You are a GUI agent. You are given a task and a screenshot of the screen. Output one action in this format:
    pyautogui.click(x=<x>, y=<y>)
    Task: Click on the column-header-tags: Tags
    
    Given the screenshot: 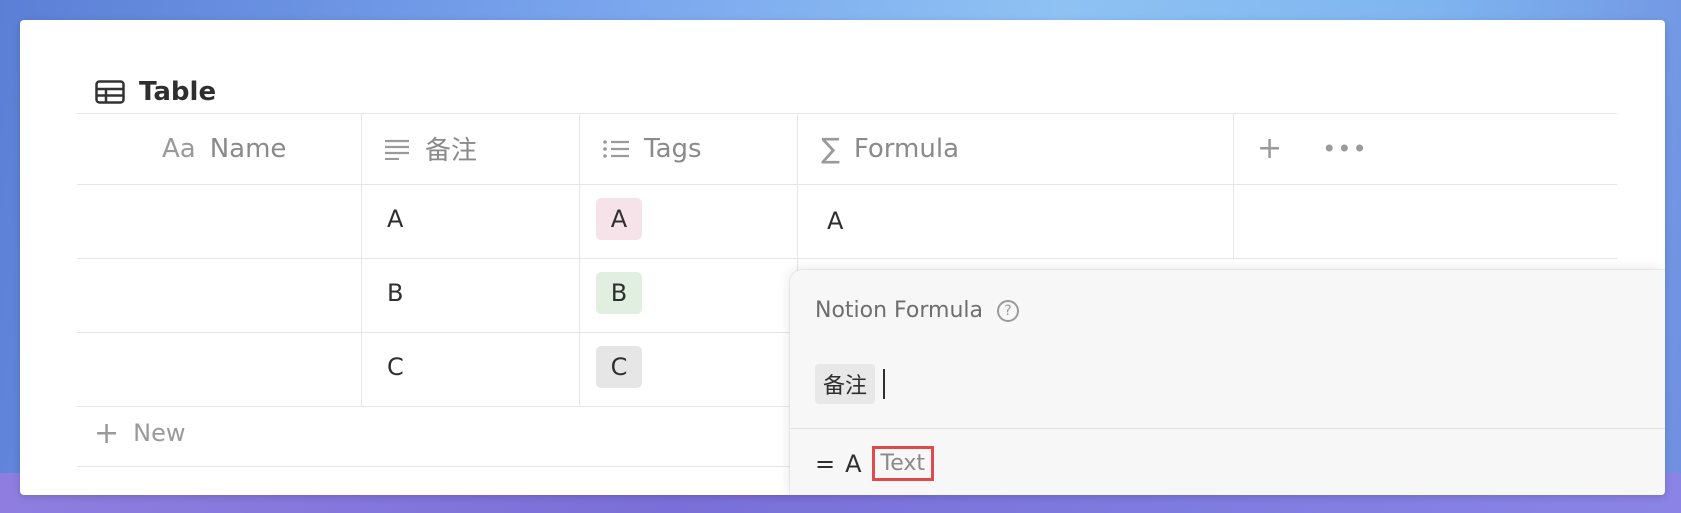 What is the action you would take?
    pyautogui.click(x=652, y=148)
    